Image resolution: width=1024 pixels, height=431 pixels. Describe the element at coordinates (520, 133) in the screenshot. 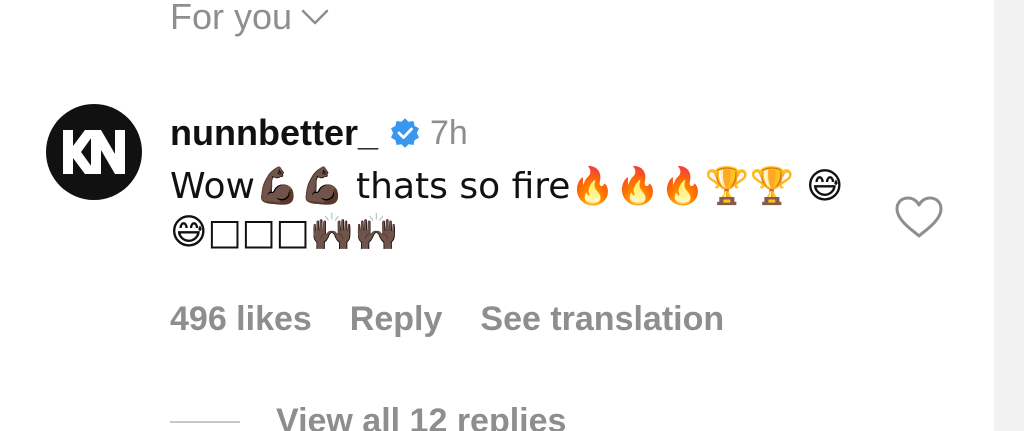

I see `comment-header: nunnbetter_ 7h` at that location.